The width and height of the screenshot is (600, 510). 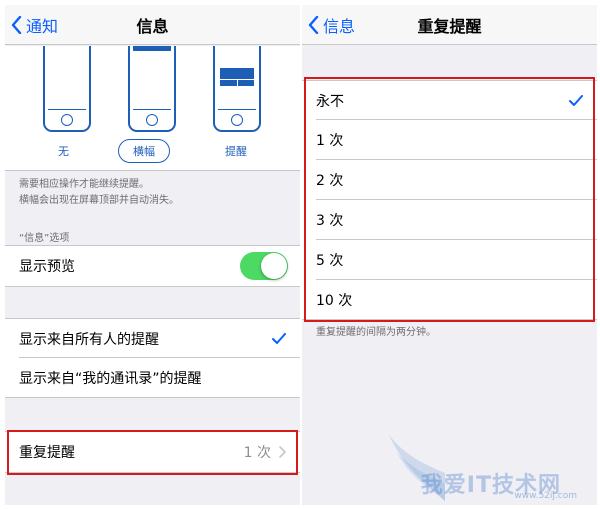 I want to click on watermark-url: www.52ij.com, so click(x=545, y=496).